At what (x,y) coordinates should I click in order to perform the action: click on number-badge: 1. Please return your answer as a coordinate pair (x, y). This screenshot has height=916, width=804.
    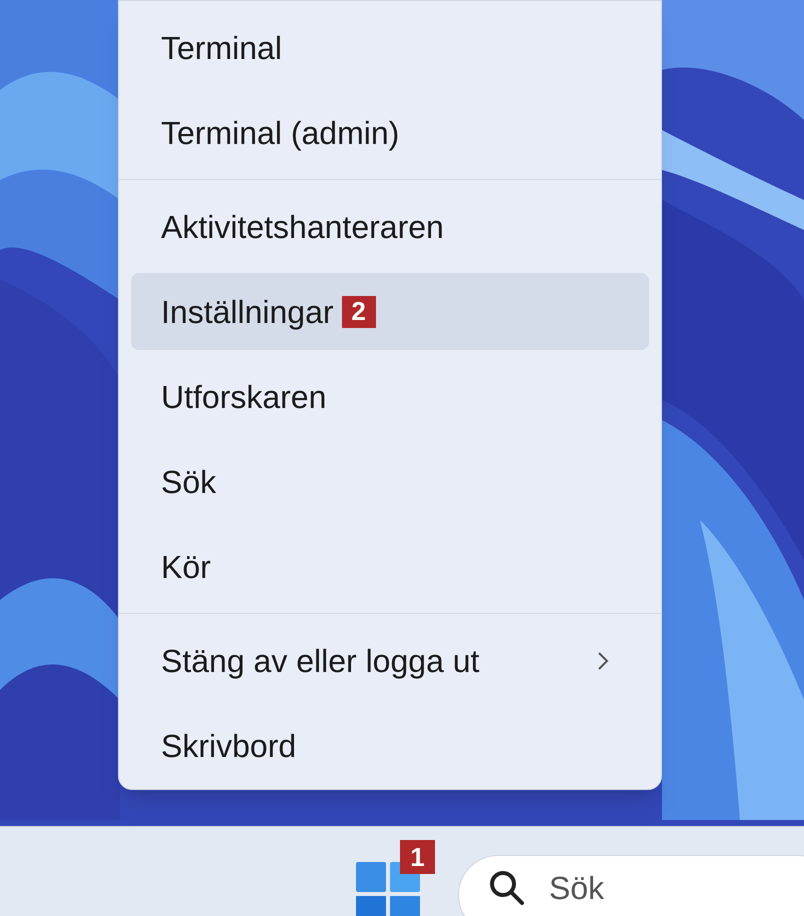
    Looking at the image, I should click on (417, 857).